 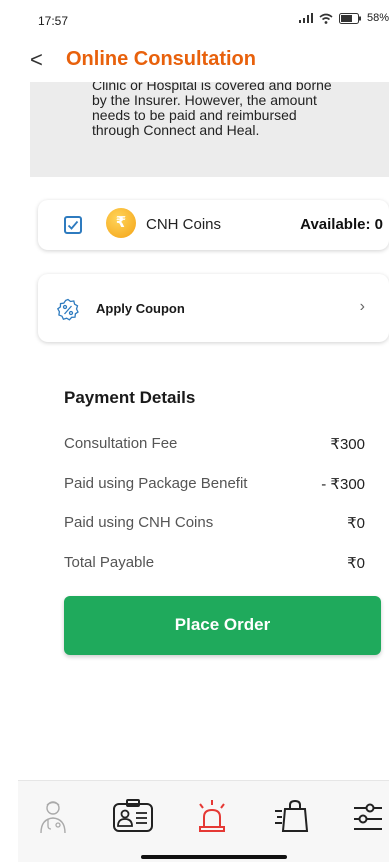 I want to click on cnh-coins-card: ₹ CNH Coins Available: 0, so click(x=213, y=225).